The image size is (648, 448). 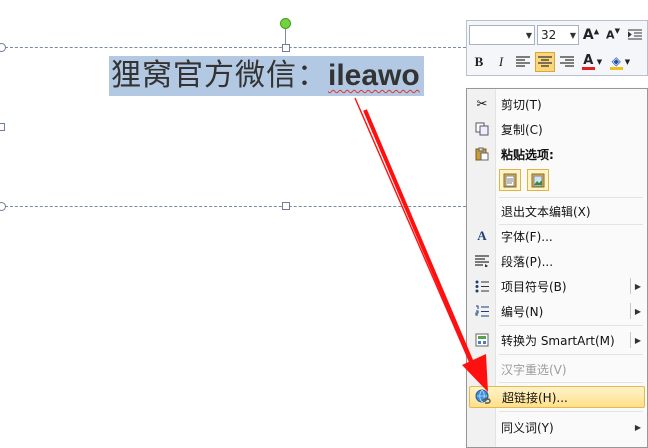 What do you see at coordinates (233, 47) in the screenshot?
I see `textbox-border-top` at bounding box center [233, 47].